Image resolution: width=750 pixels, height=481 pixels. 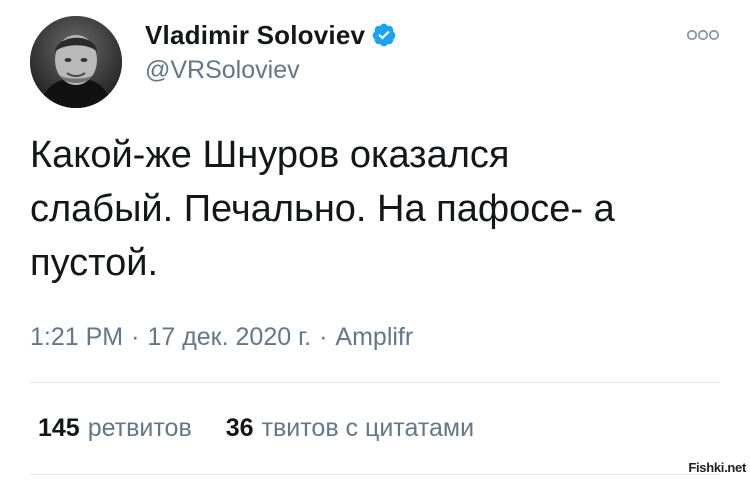 I want to click on author-display-name: Vladimir Soloviev, so click(x=255, y=35).